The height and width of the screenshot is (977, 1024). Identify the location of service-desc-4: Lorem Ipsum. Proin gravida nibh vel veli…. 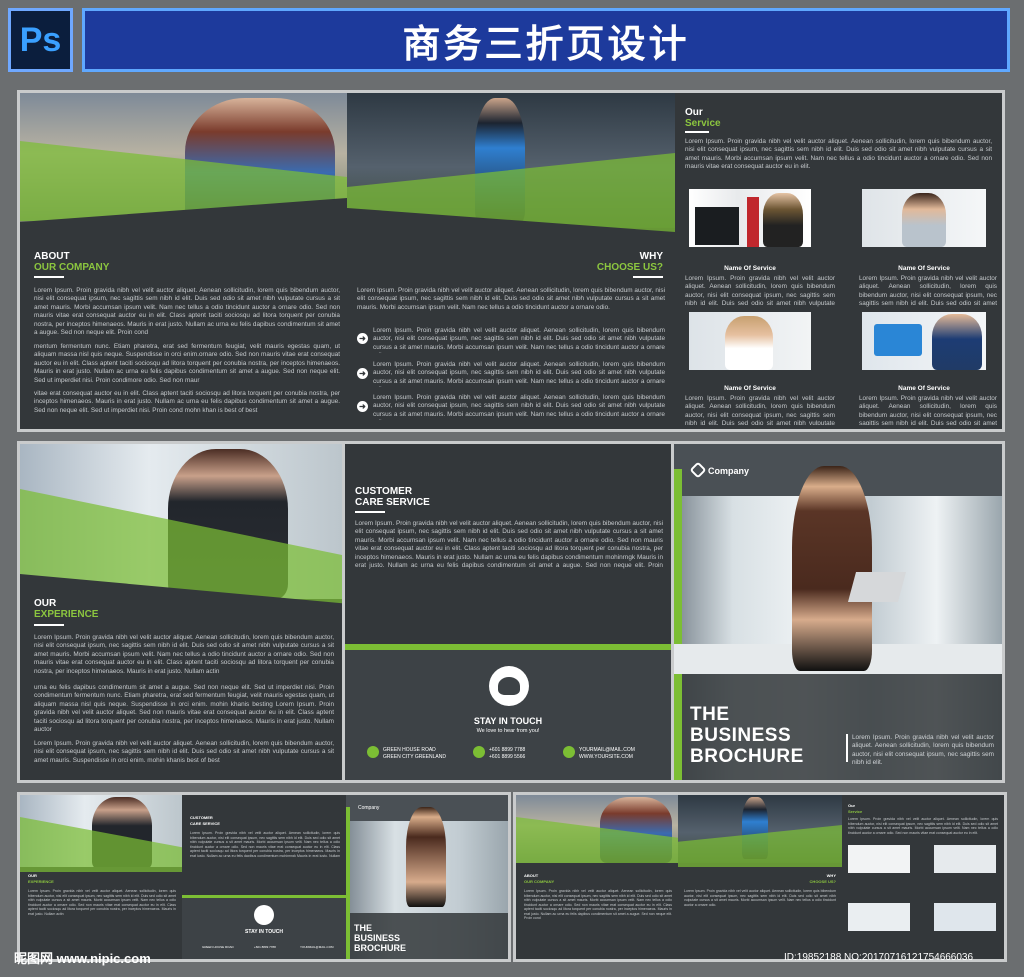
(928, 410).